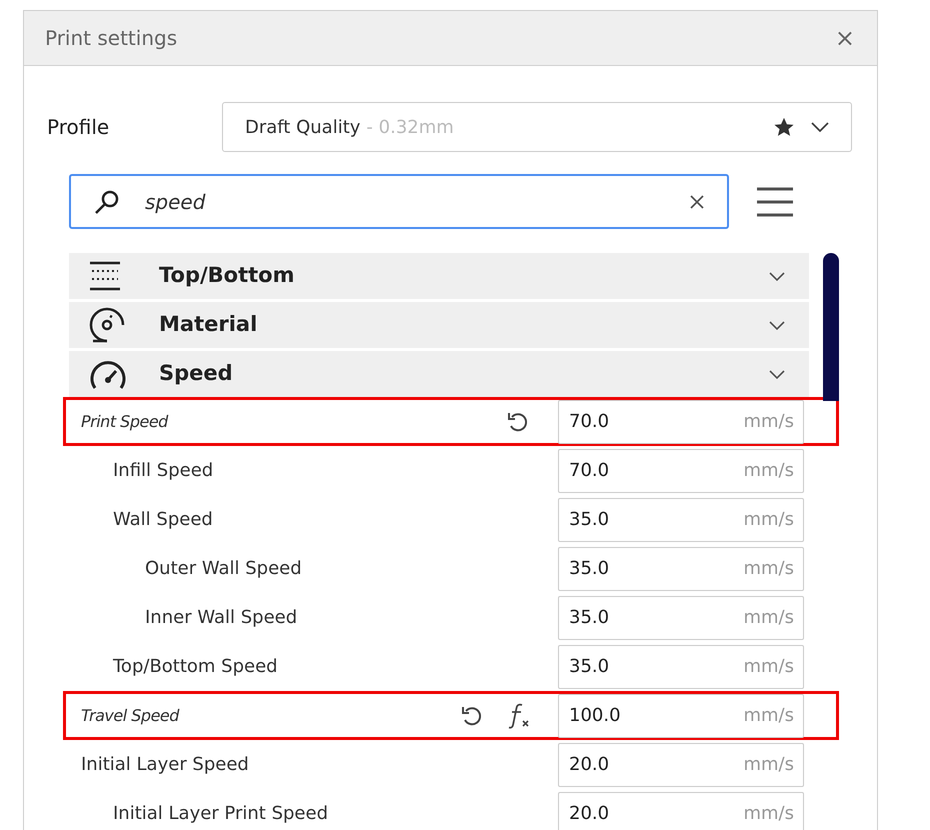 The height and width of the screenshot is (830, 930). What do you see at coordinates (130, 715) in the screenshot?
I see `setting-label: Travel Speed` at bounding box center [130, 715].